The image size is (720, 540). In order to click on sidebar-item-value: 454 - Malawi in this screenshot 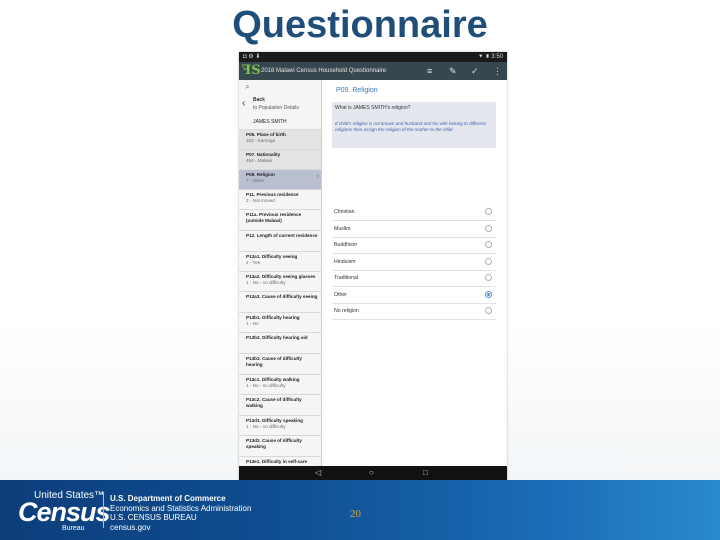, I will do `click(259, 160)`.